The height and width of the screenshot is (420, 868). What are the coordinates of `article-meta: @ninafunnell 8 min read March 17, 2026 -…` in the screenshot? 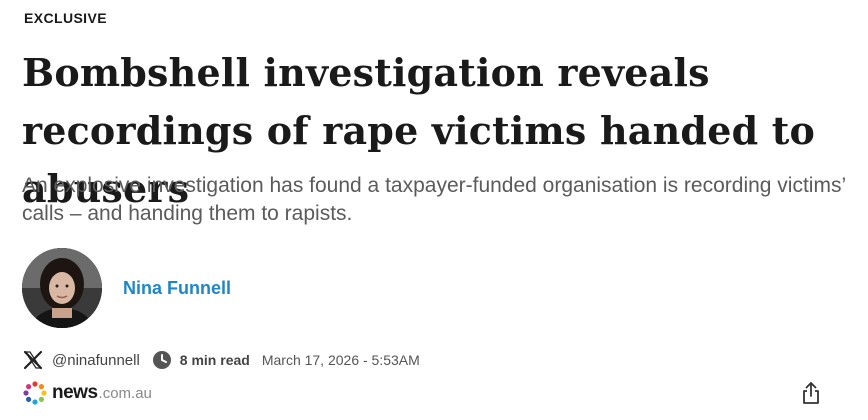 It's located at (221, 360).